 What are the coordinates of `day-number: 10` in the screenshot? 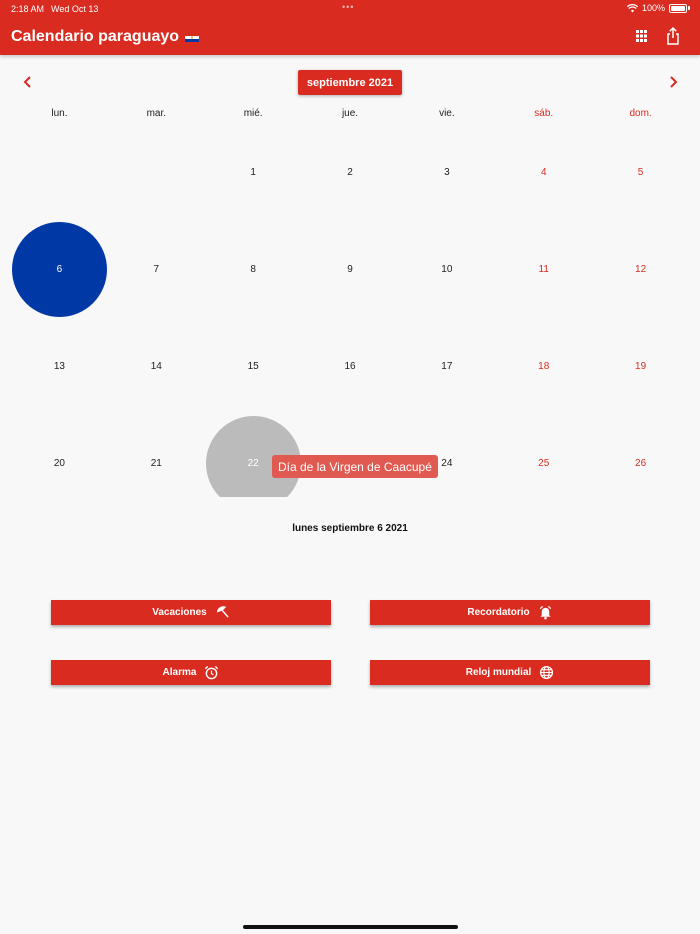 It's located at (447, 269).